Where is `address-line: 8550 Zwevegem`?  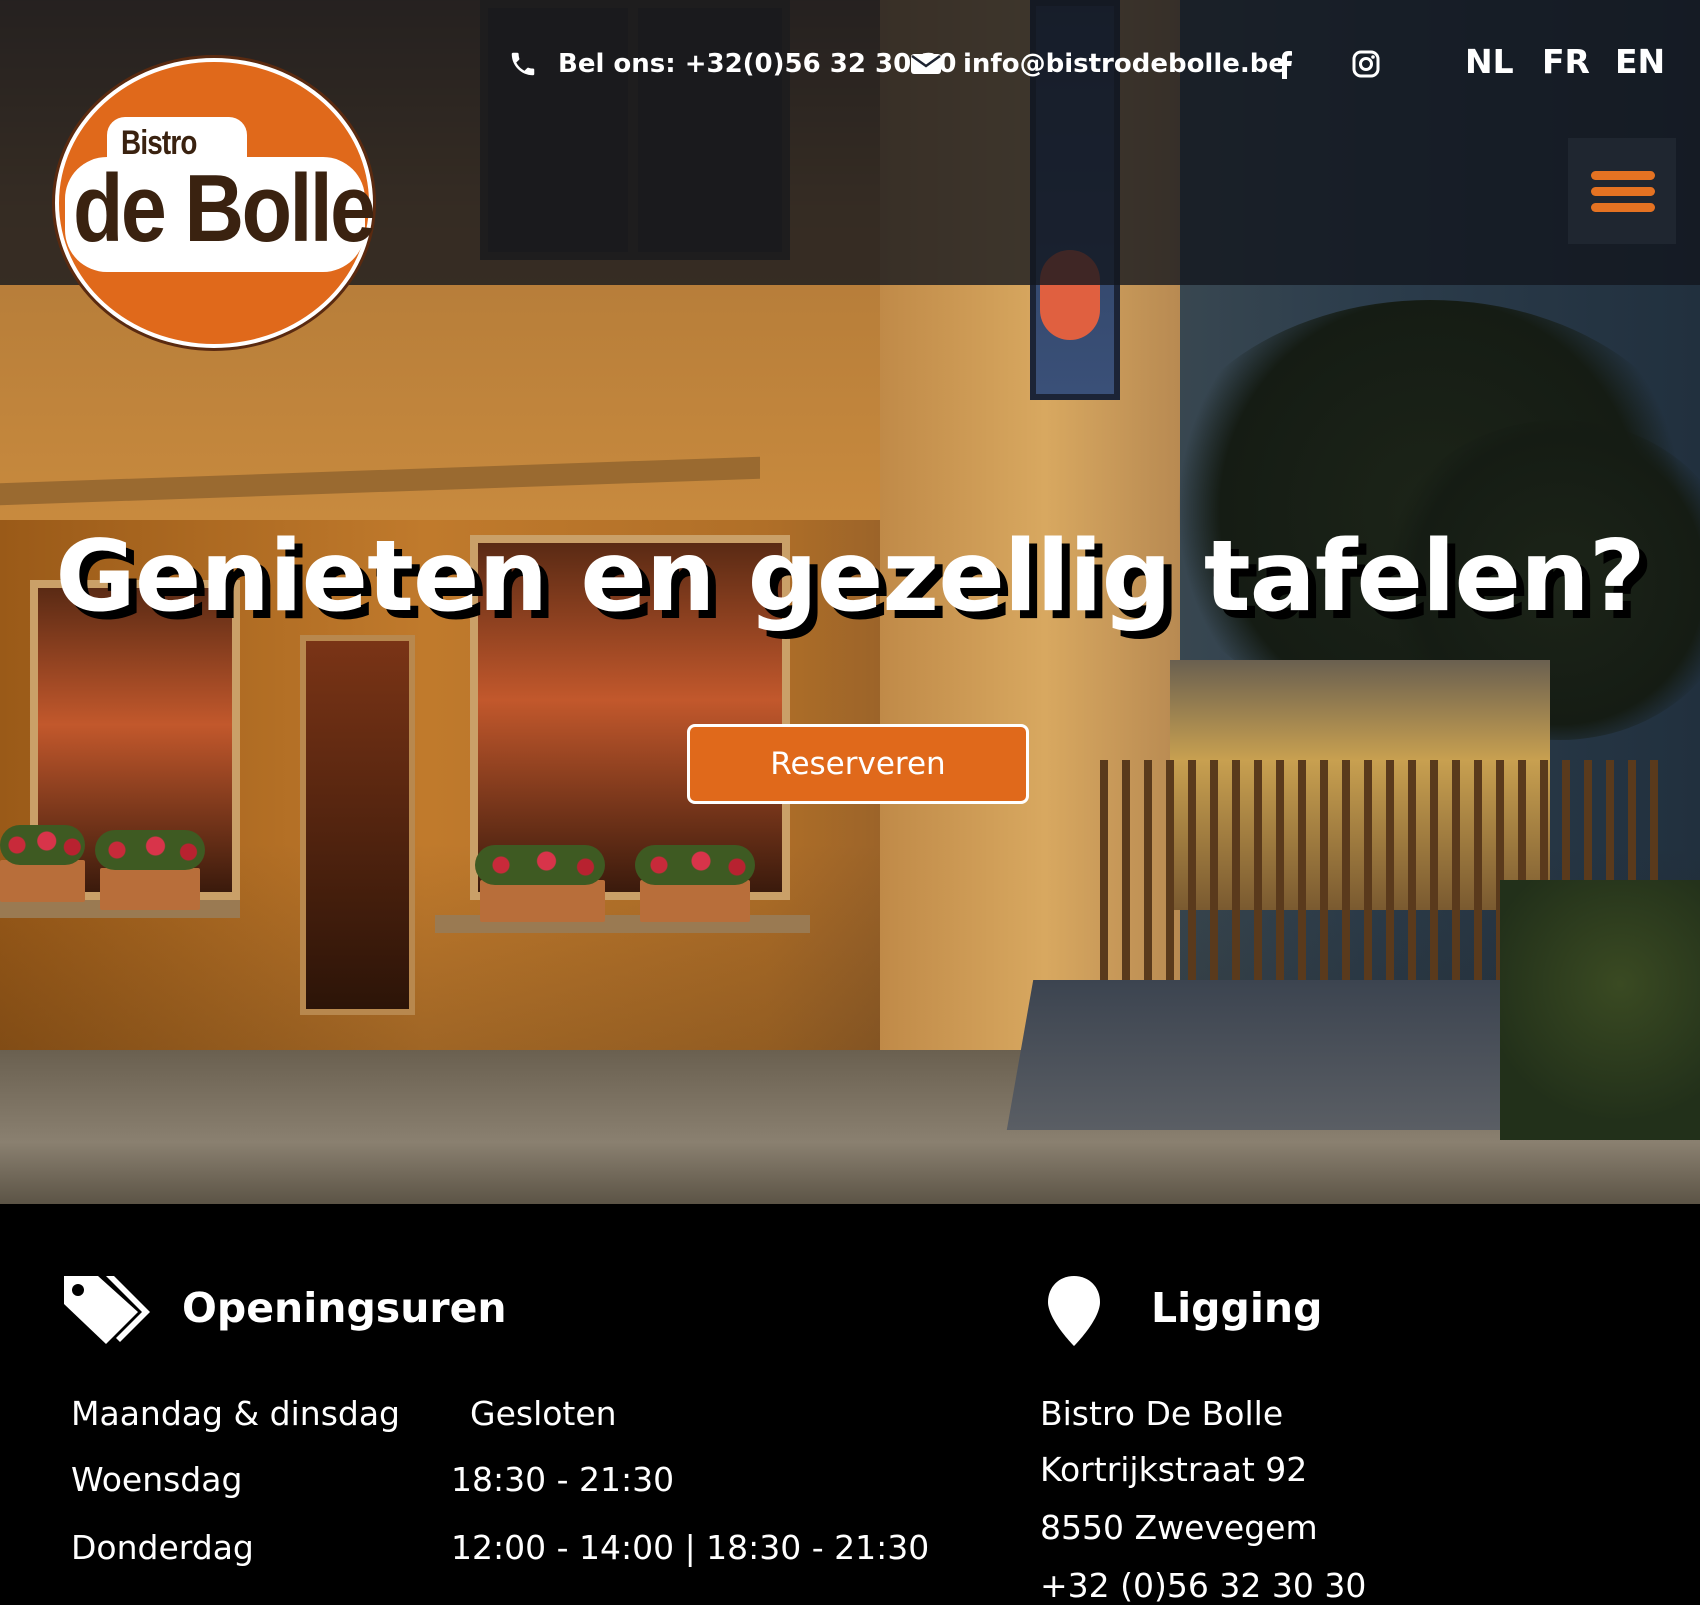
address-line: 8550 Zwevegem is located at coordinates (1179, 1527).